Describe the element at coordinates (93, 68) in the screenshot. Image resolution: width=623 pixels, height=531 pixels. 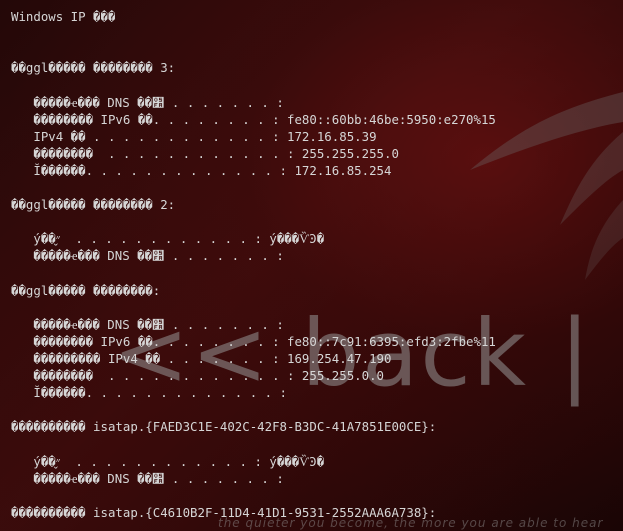
I see `terminal-line: ��ggl����� �������� 3:` at that location.